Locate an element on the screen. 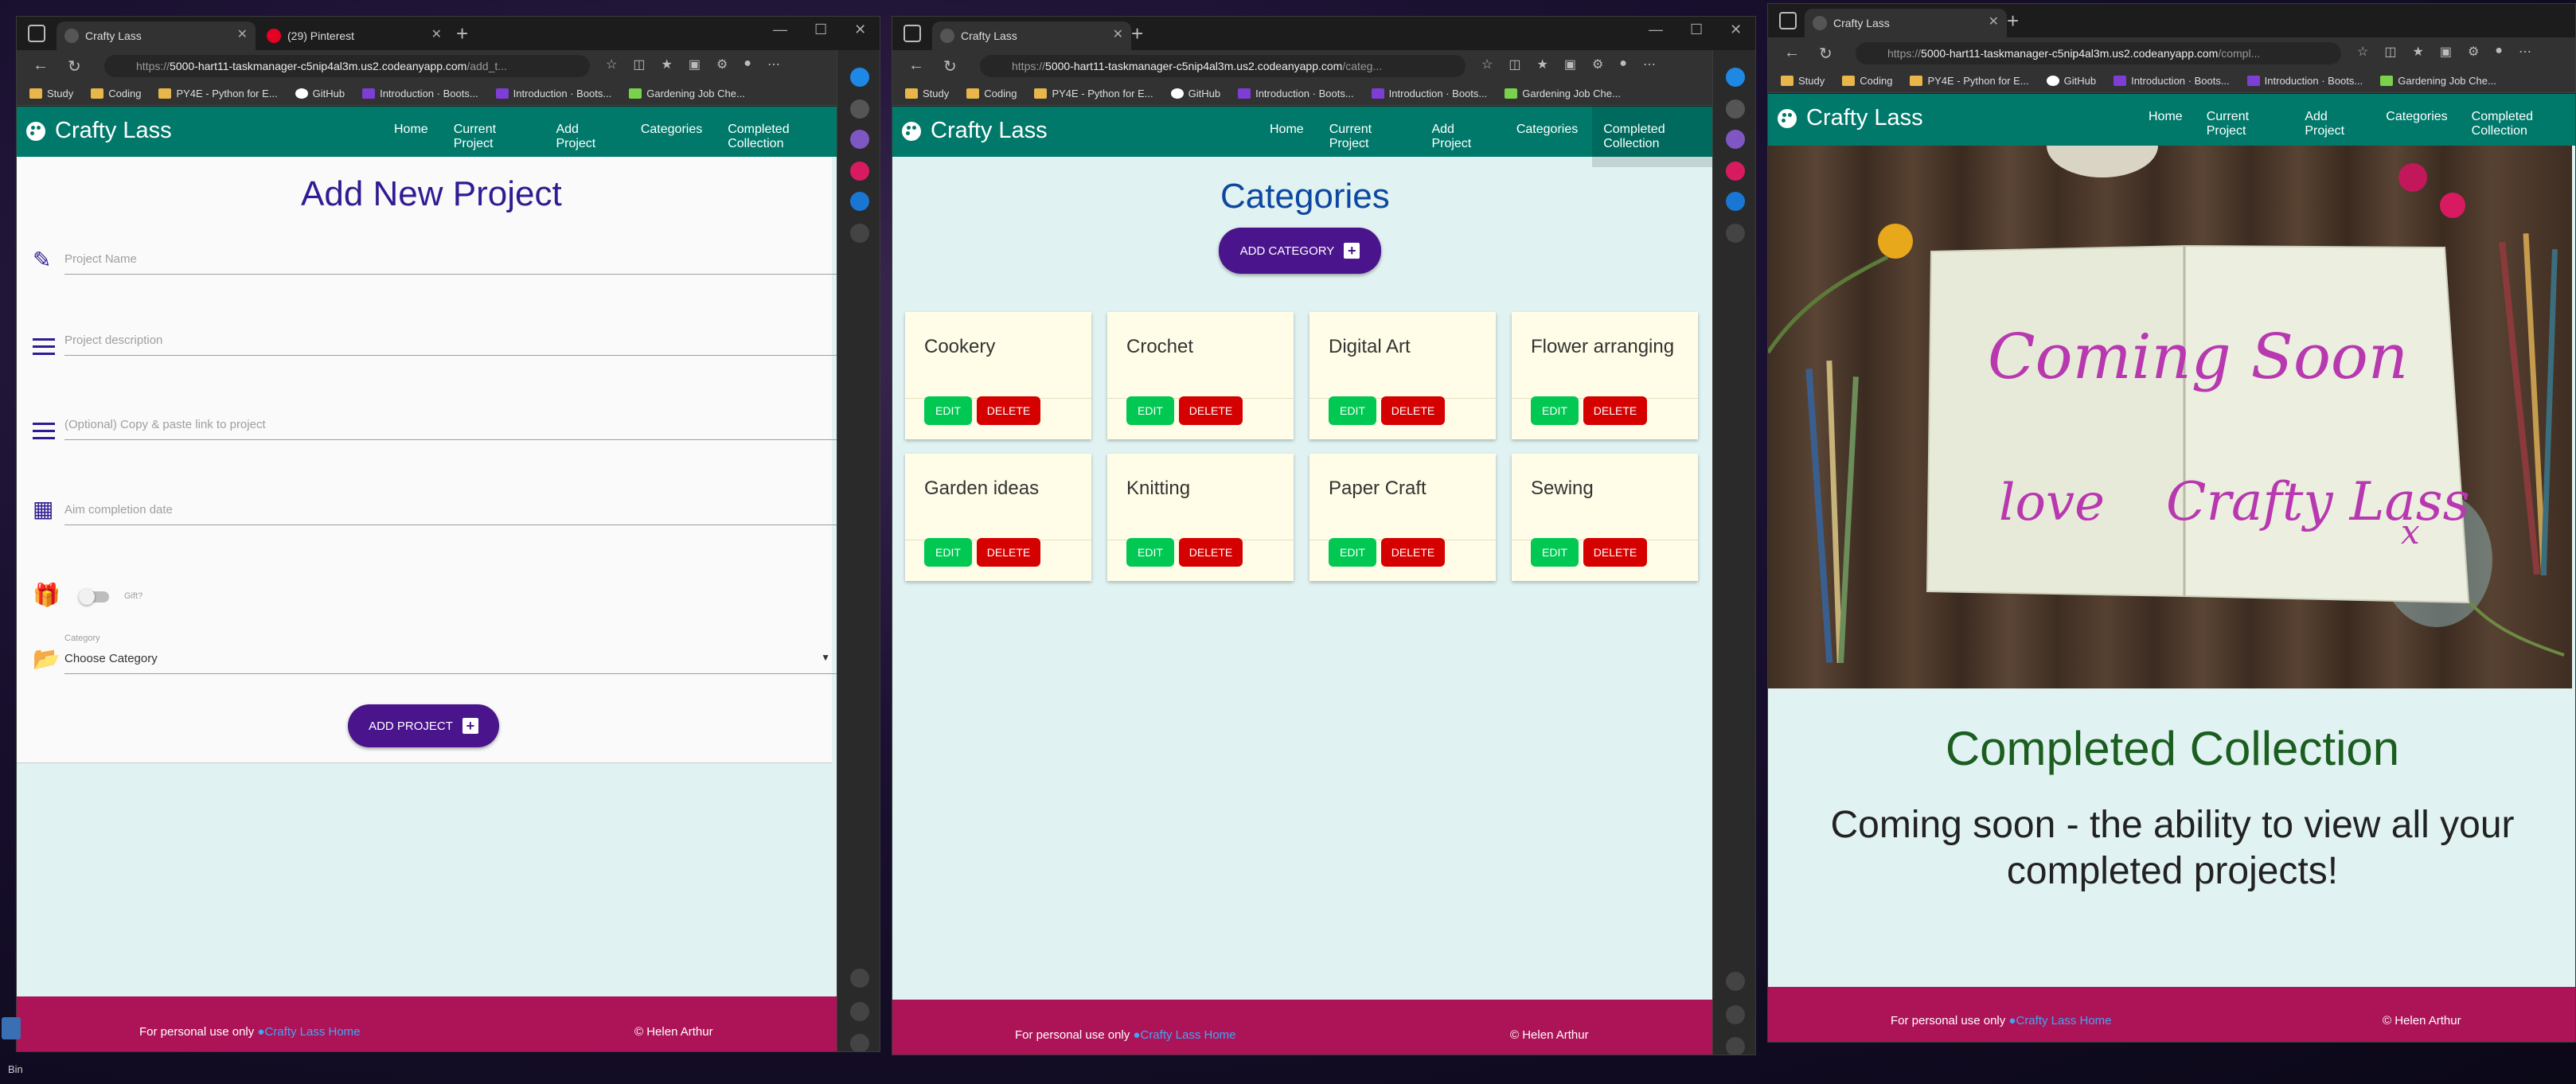 The height and width of the screenshot is (1084, 2576). project-link-input: (Optional) Copy & paste link to project is located at coordinates (450, 425).